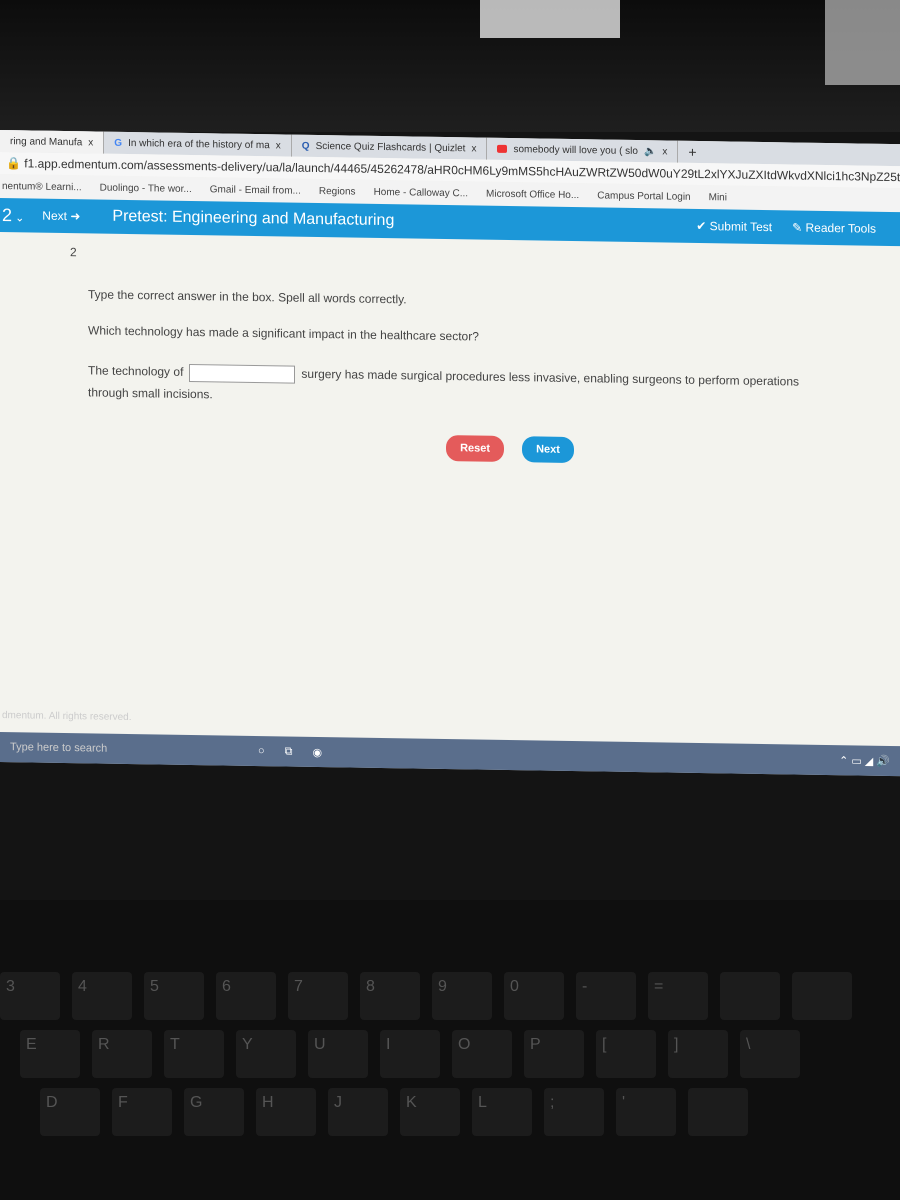  Describe the element at coordinates (67, 717) in the screenshot. I see `copyright-footer: dmentum. All rights reserved.` at that location.